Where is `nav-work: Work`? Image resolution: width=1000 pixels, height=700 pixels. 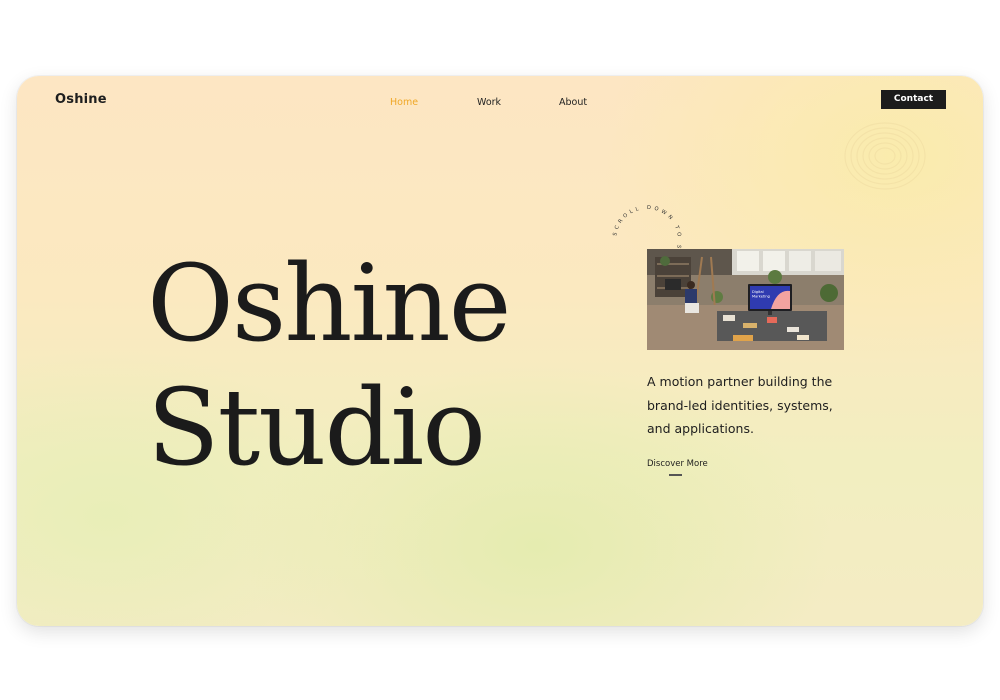
nav-work: Work is located at coordinates (489, 102).